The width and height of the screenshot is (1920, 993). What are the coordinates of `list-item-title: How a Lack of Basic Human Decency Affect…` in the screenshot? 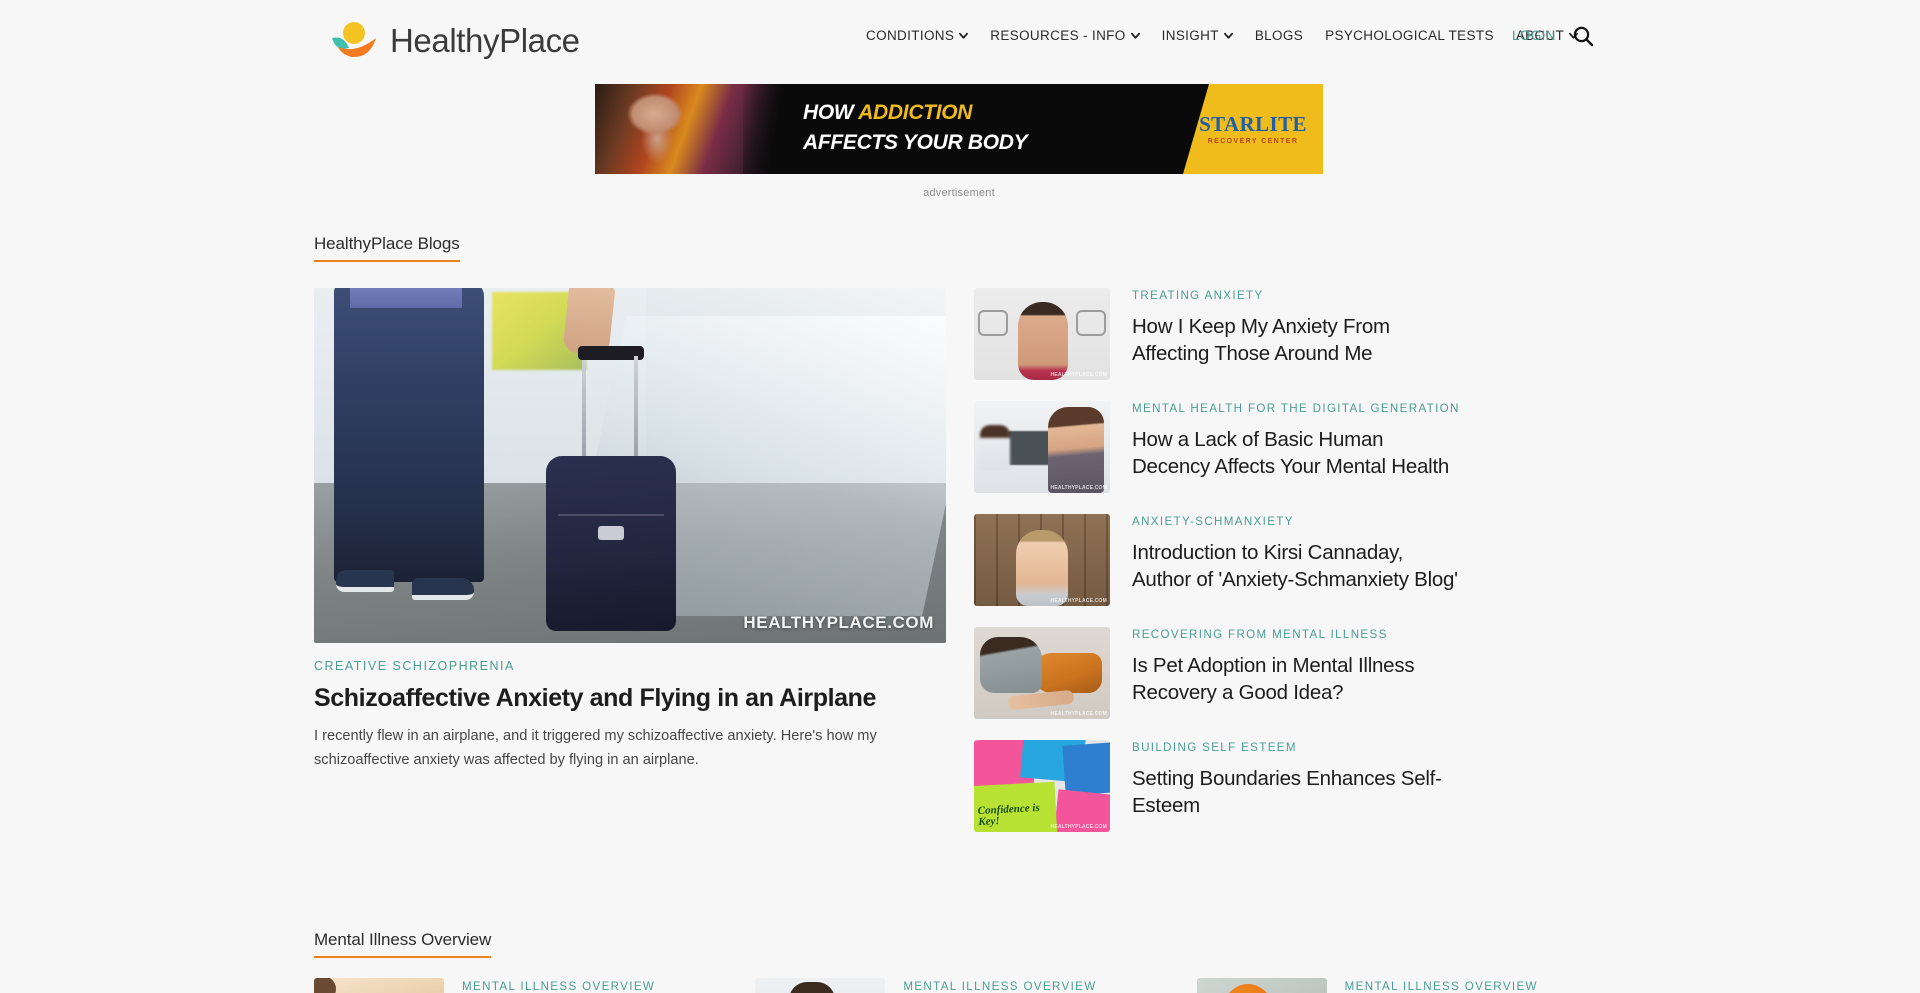 It's located at (1296, 453).